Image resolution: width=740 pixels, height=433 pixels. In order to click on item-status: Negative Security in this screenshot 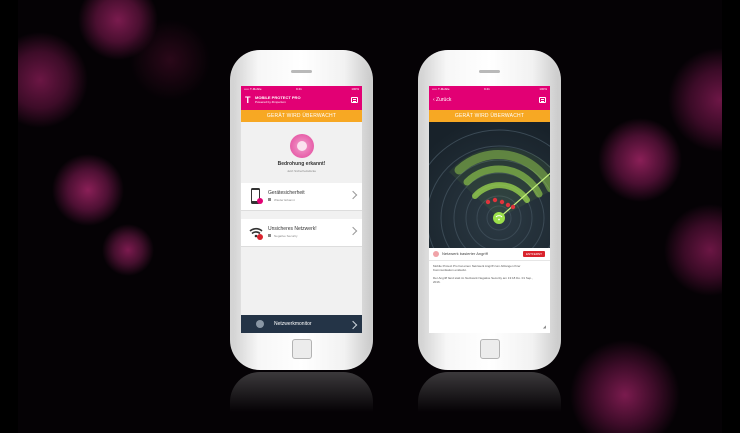, I will do `click(286, 236)`.